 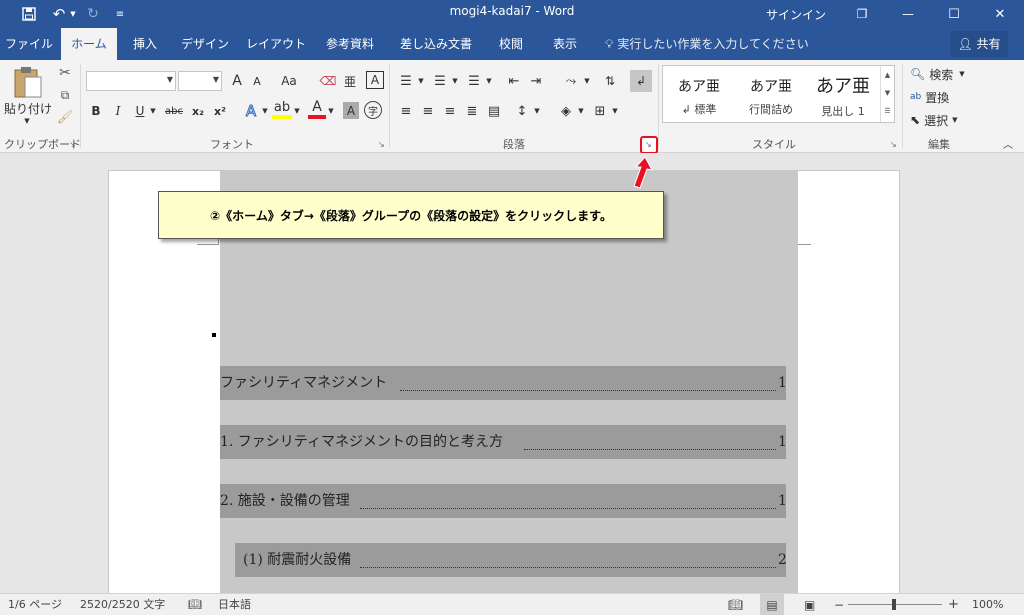 What do you see at coordinates (328, 81) in the screenshot?
I see `clear-format-icon: ⌫` at bounding box center [328, 81].